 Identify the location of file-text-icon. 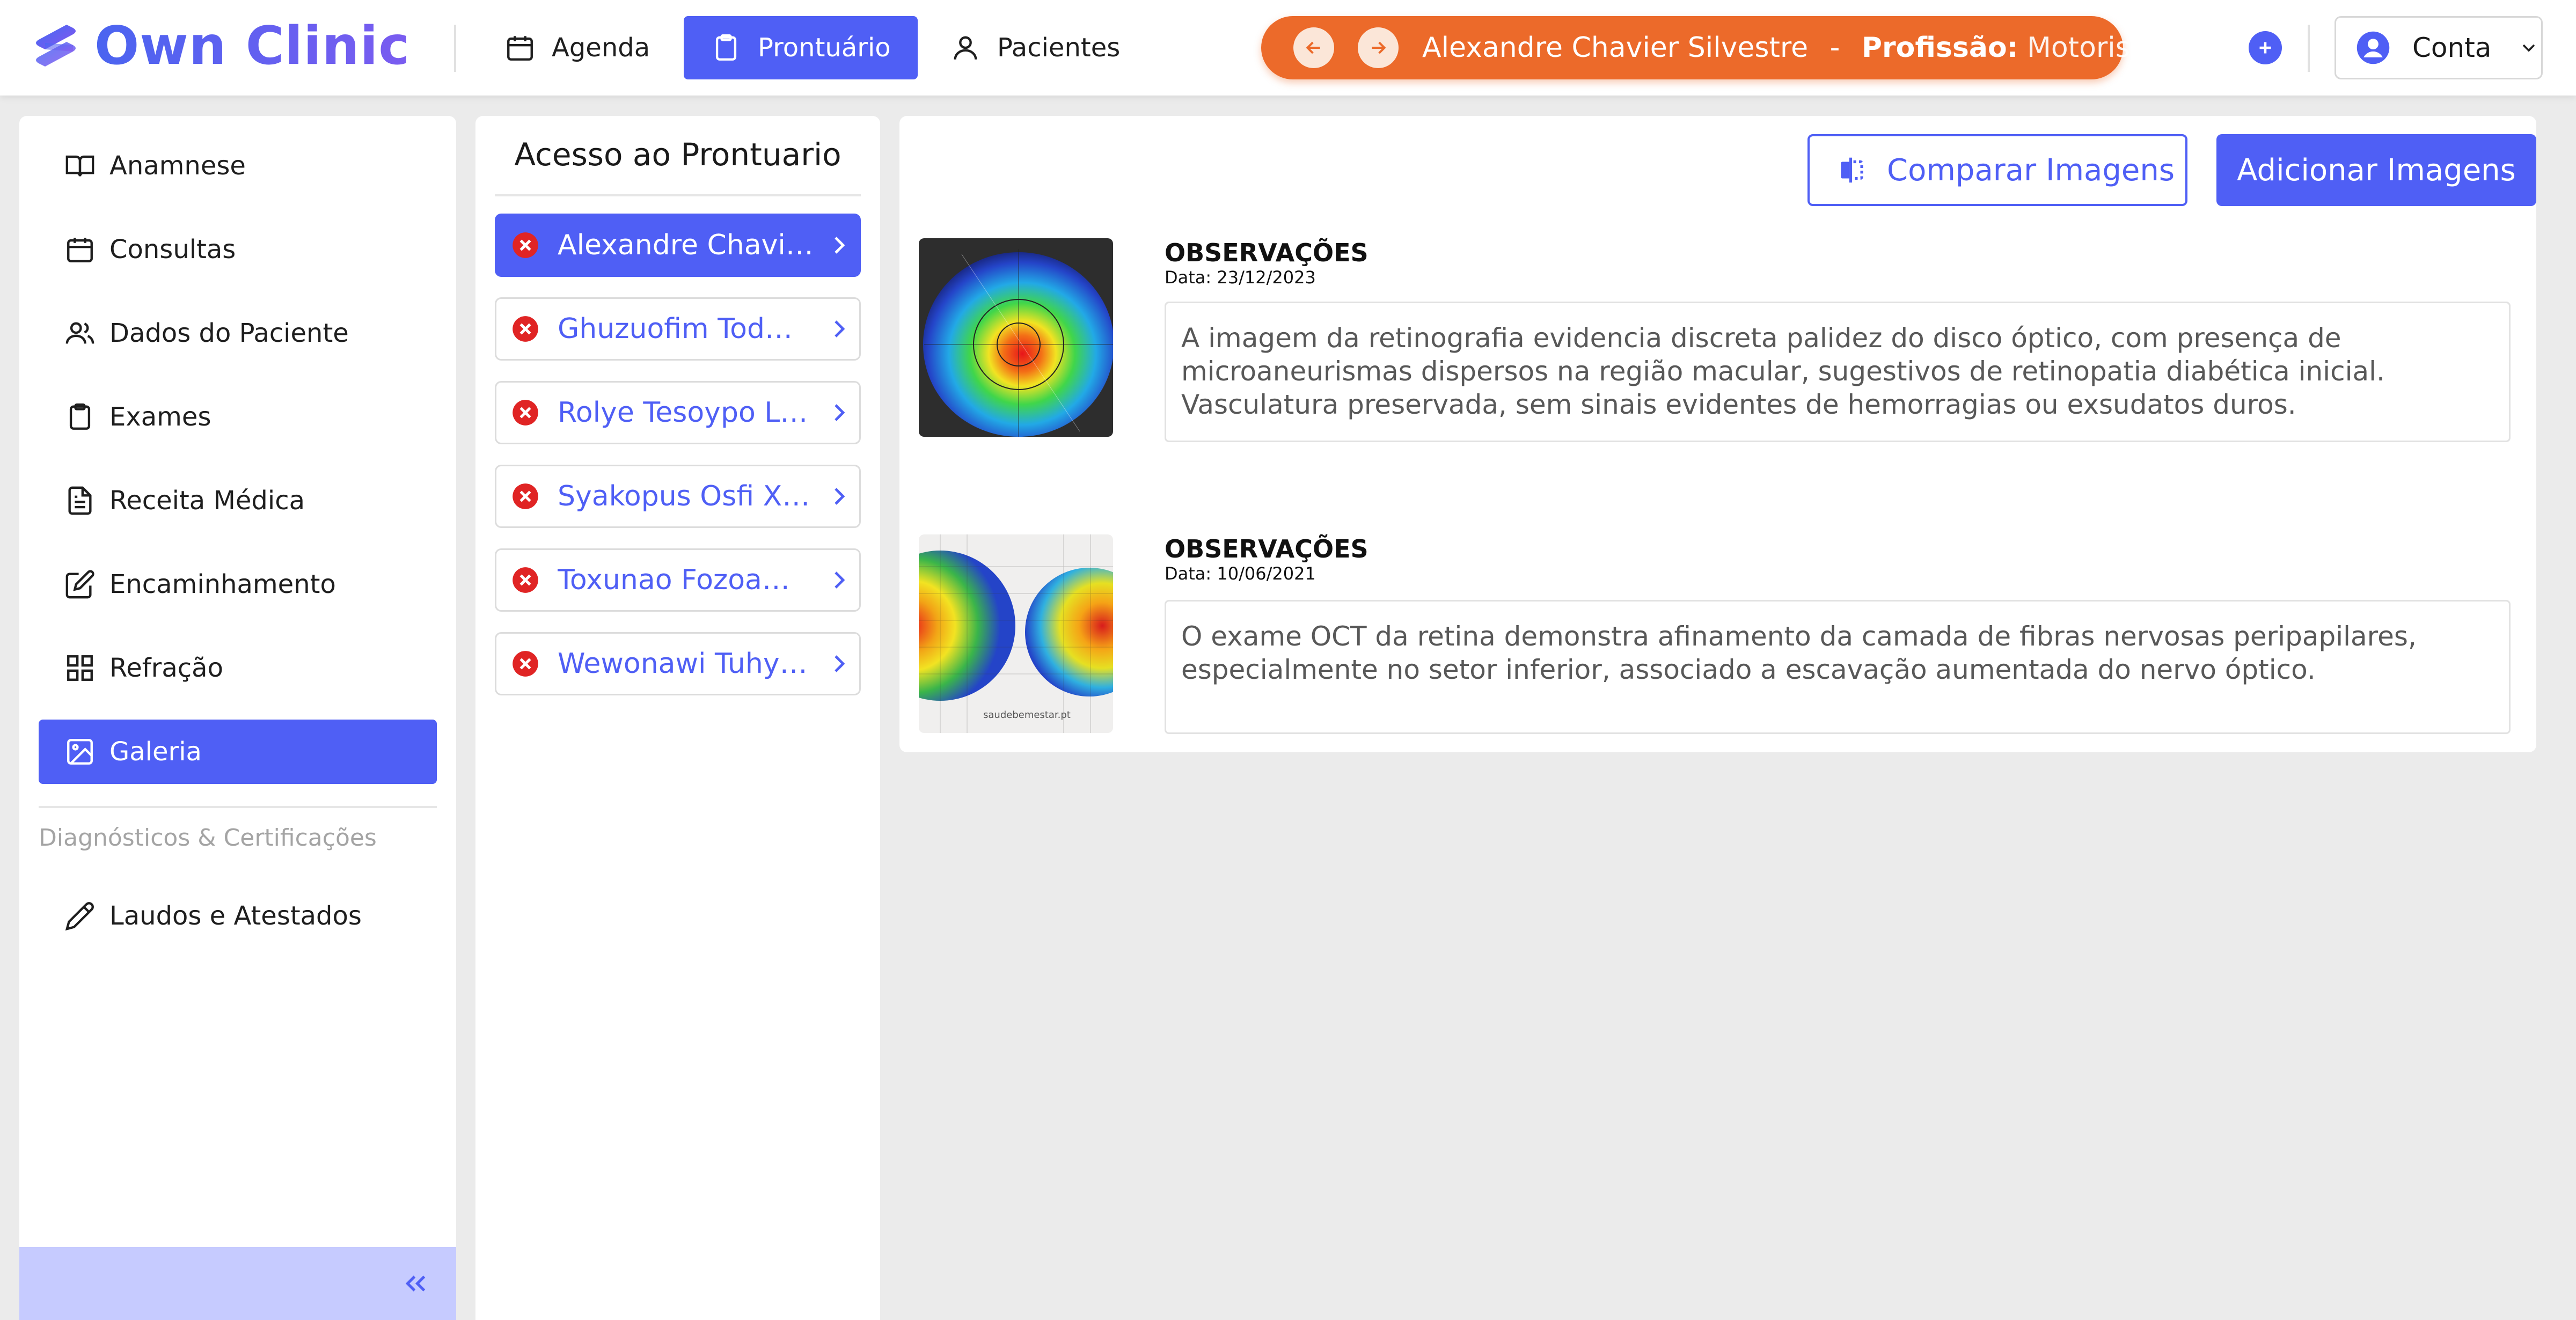
(80, 501).